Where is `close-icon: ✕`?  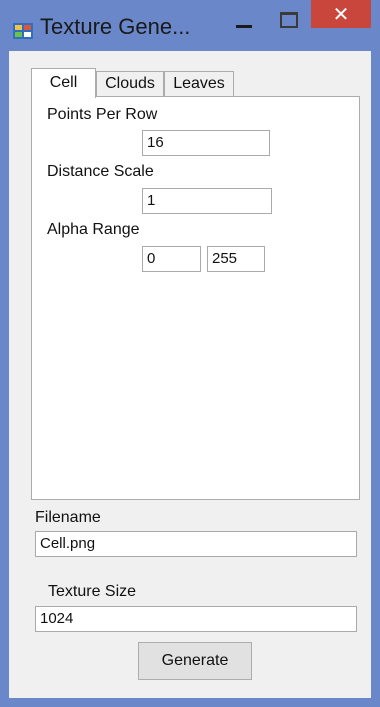 close-icon: ✕ is located at coordinates (341, 14).